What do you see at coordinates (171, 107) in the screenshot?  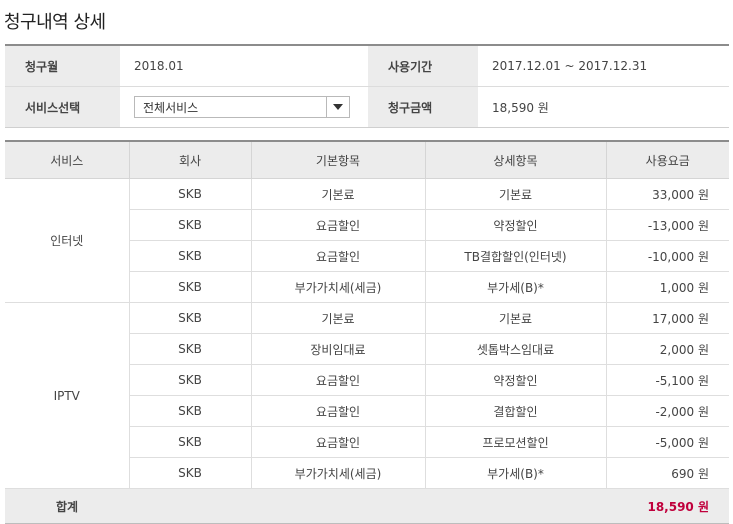 I see `service-select-value: 전체서비스` at bounding box center [171, 107].